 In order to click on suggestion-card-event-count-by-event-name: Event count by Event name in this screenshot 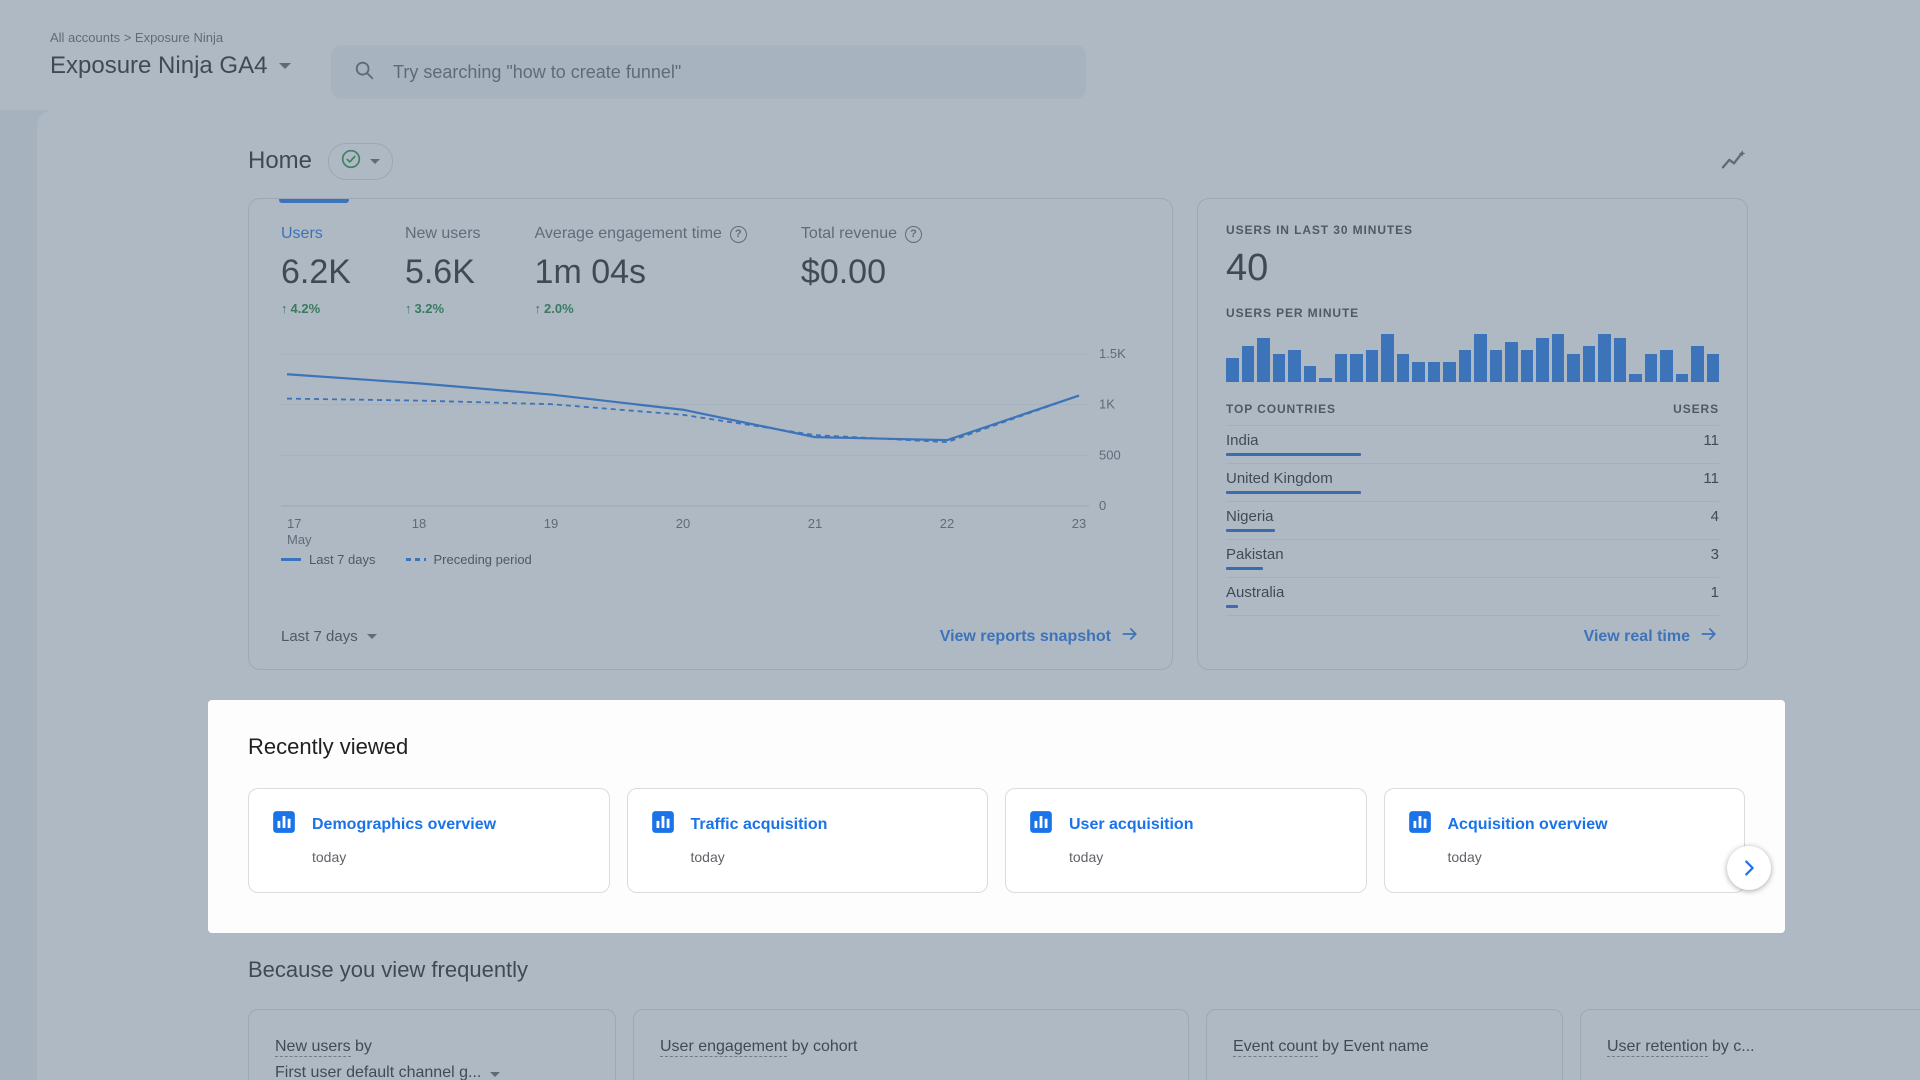, I will do `click(1384, 1044)`.